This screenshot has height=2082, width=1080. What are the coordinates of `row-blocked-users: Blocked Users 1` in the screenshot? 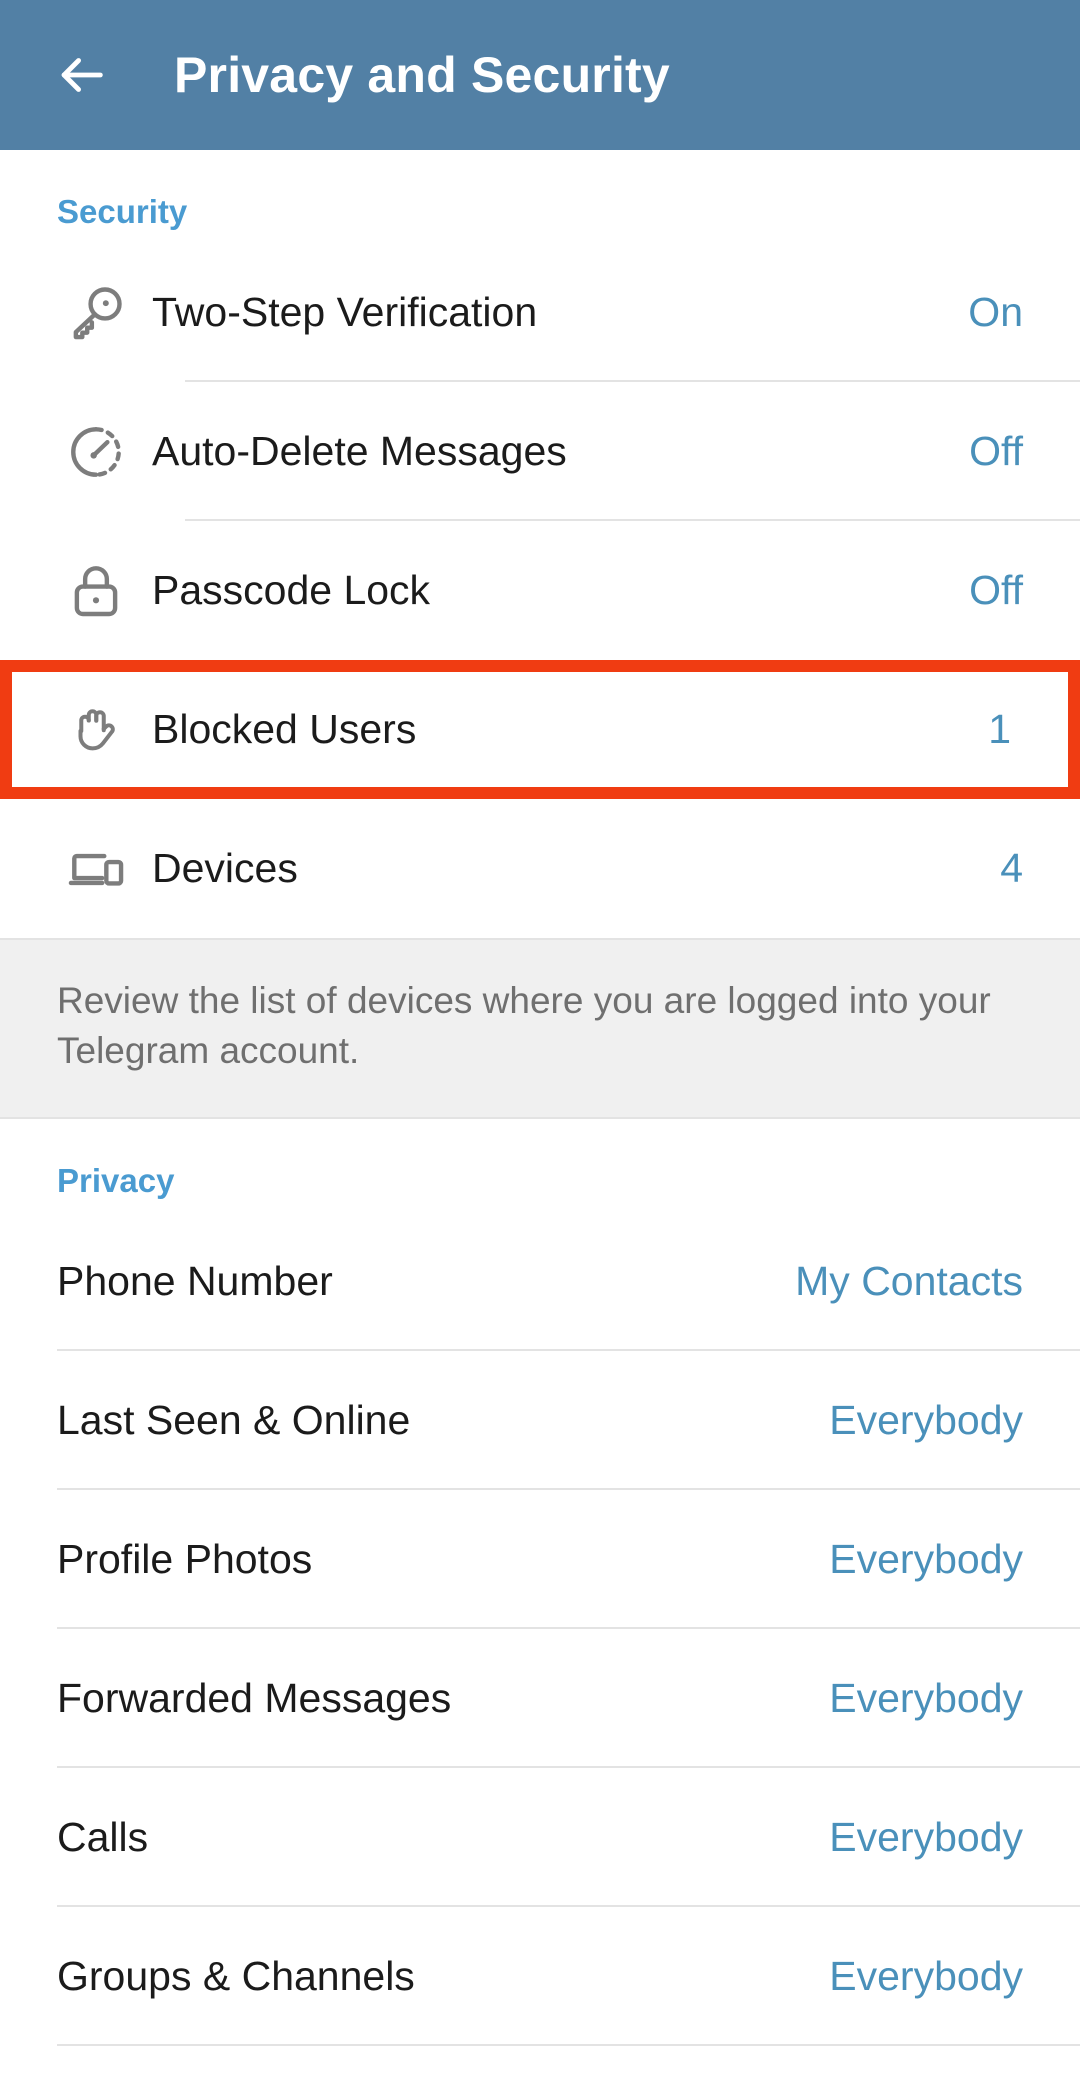 It's located at (540, 729).